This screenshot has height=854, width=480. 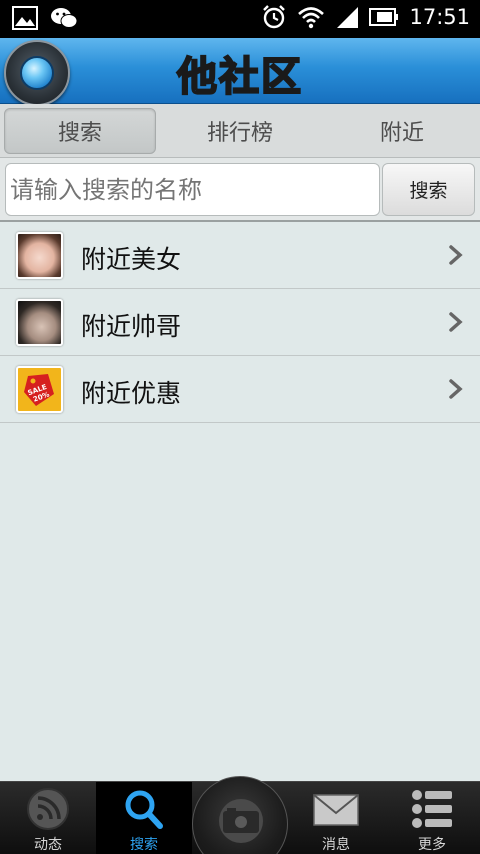 What do you see at coordinates (281, 77) in the screenshot?
I see `title-char-3: 区` at bounding box center [281, 77].